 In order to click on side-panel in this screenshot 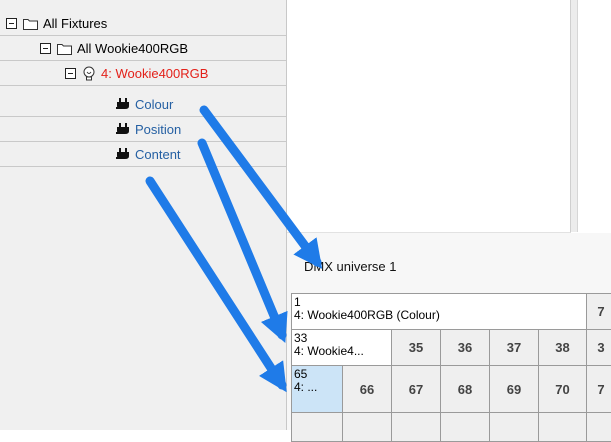, I will do `click(594, 116)`.